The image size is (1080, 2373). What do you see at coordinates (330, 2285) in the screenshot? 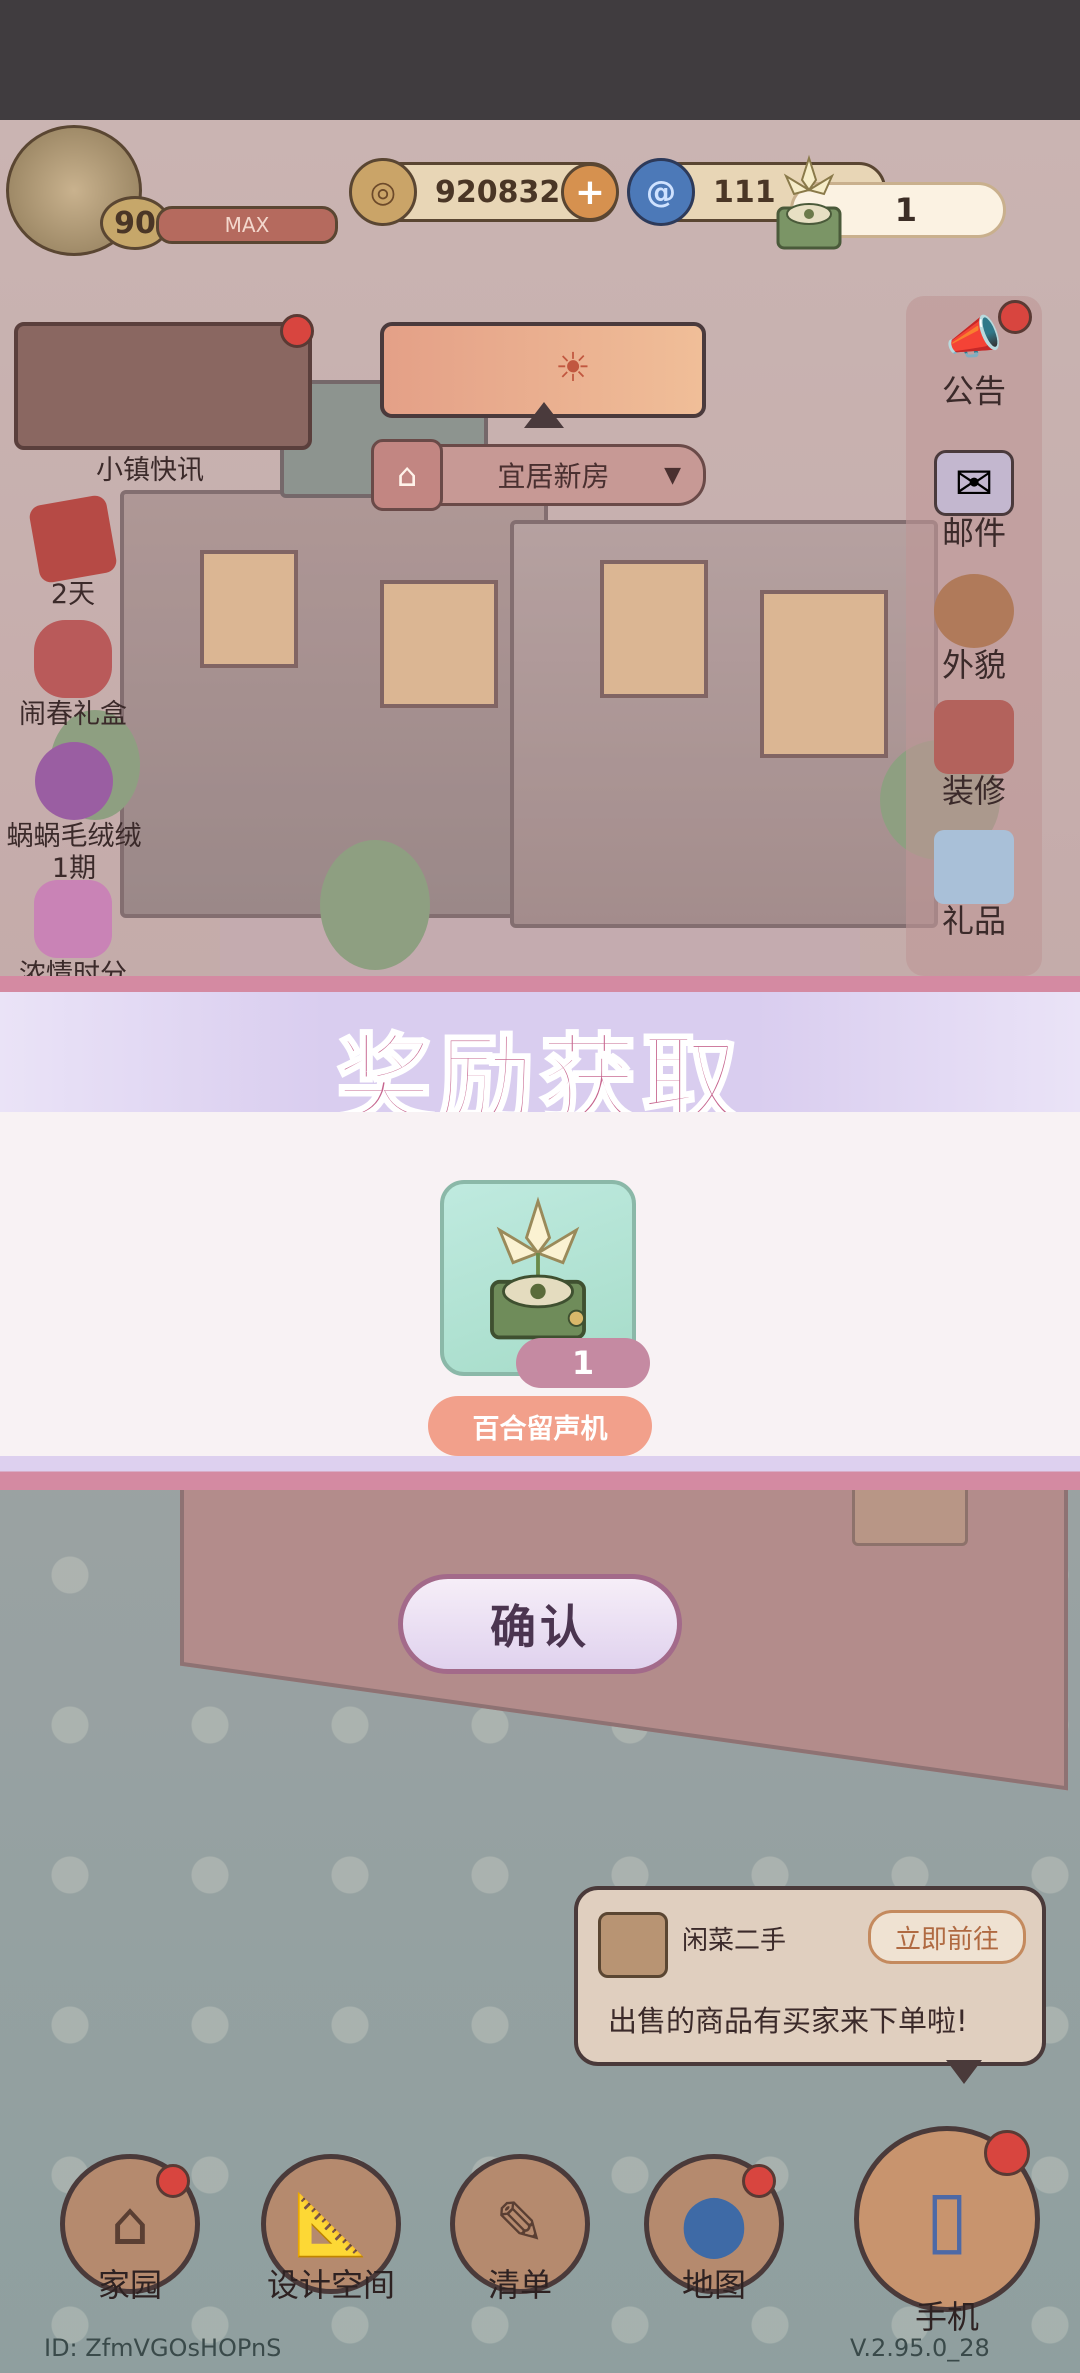
I see `nav-design-space-label: 设计空间` at bounding box center [330, 2285].